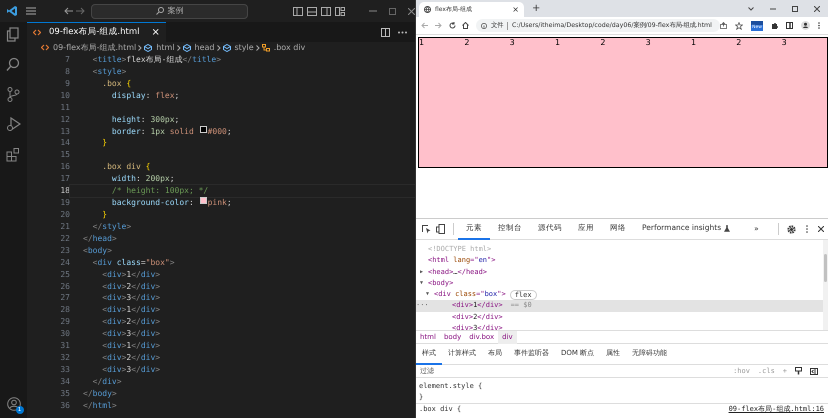 This screenshot has height=418, width=828. Describe the element at coordinates (64, 406) in the screenshot. I see `line-number: 36` at that location.